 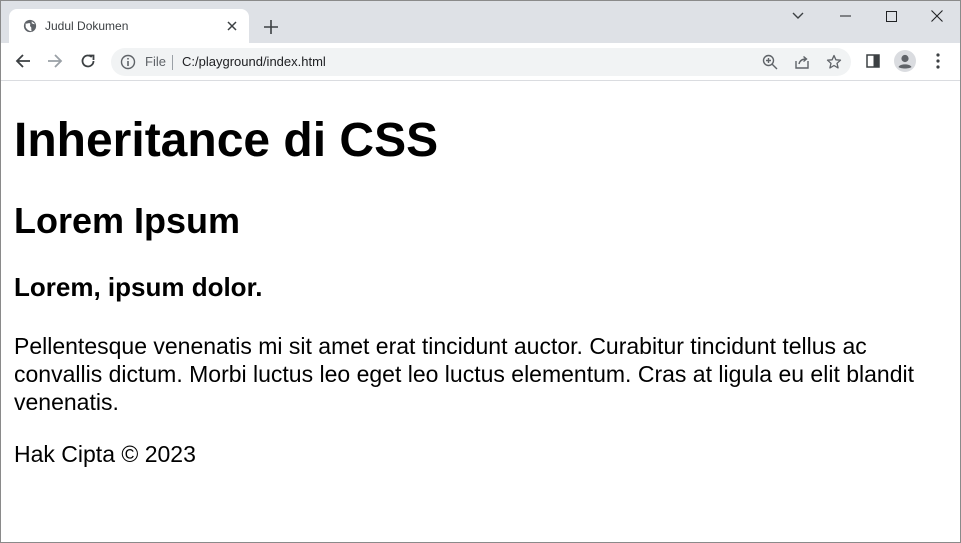 What do you see at coordinates (172, 62) in the screenshot?
I see `address-separator` at bounding box center [172, 62].